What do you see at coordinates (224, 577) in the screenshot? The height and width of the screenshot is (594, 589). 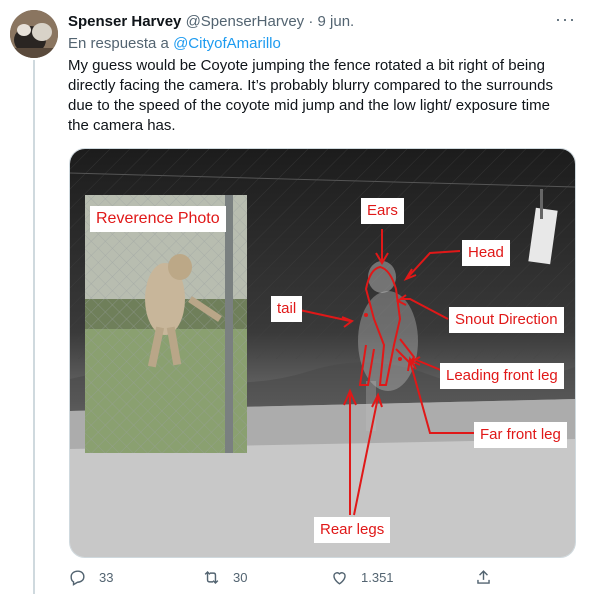 I see `retweet-button: 30` at bounding box center [224, 577].